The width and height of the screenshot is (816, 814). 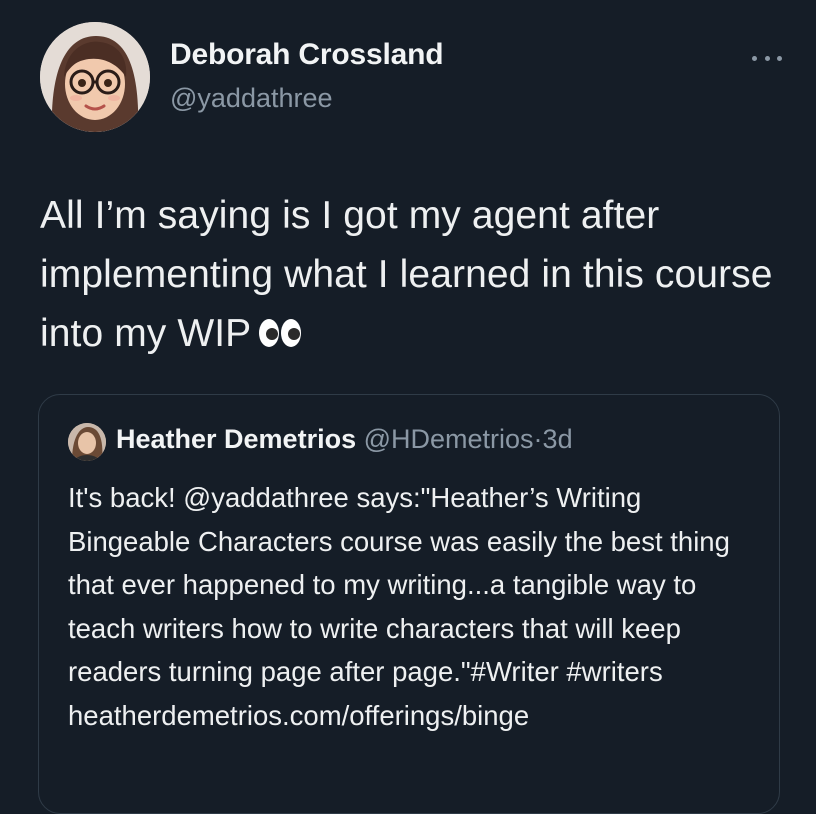 I want to click on quoted-author-handle: @HDemetrios, so click(x=449, y=439).